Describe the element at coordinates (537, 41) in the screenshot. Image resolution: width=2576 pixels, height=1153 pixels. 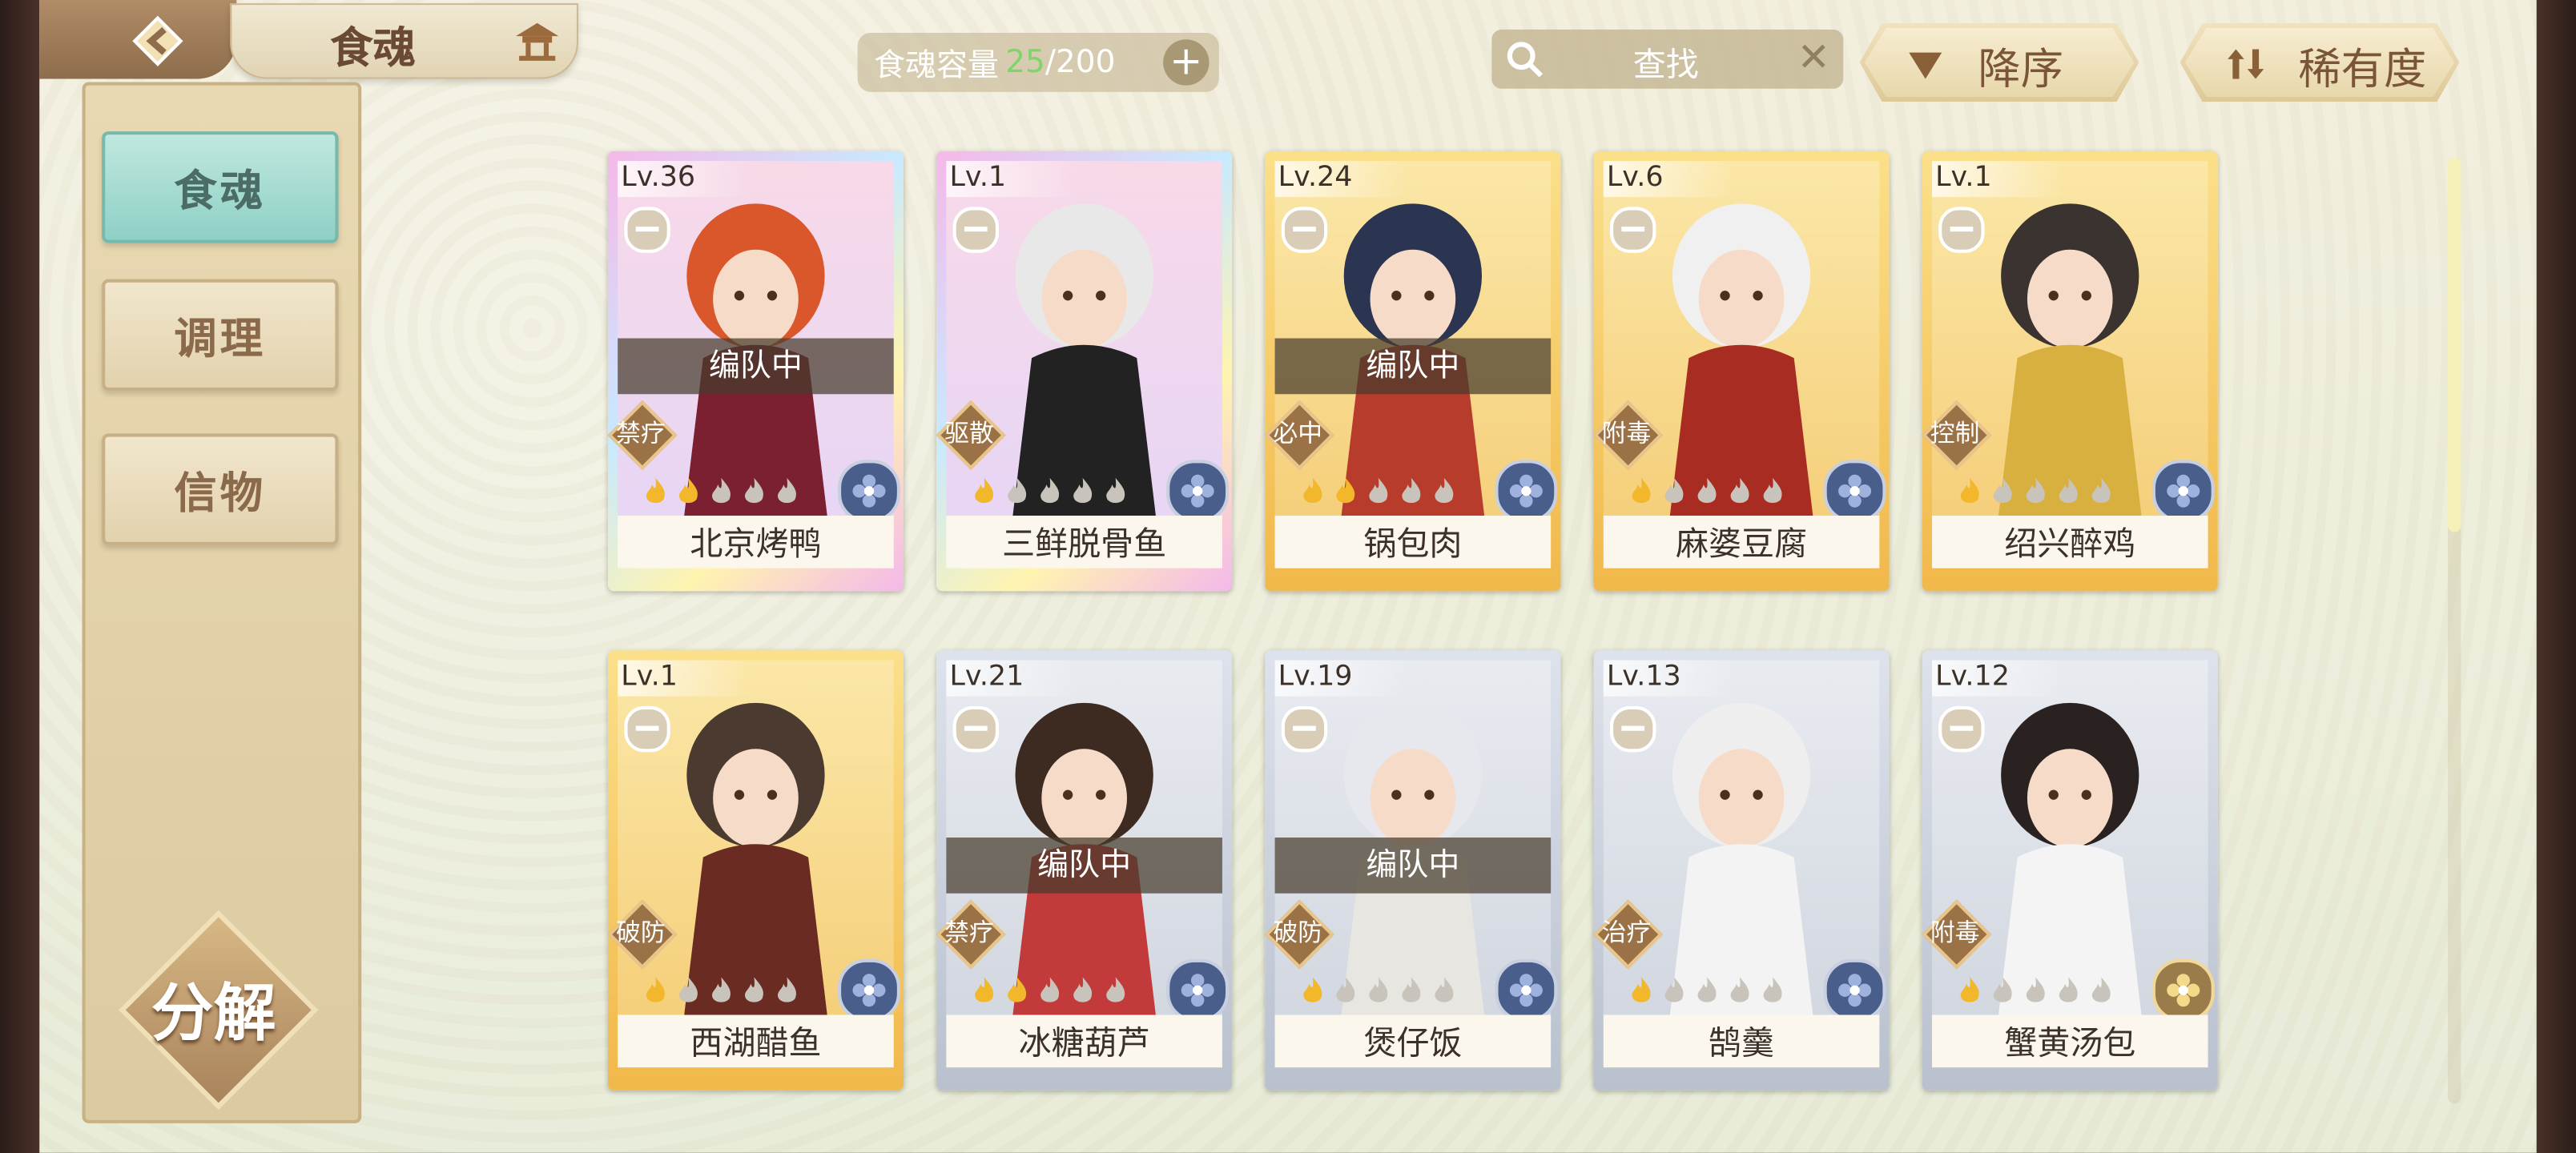
I see `home-pavilion-icon` at that location.